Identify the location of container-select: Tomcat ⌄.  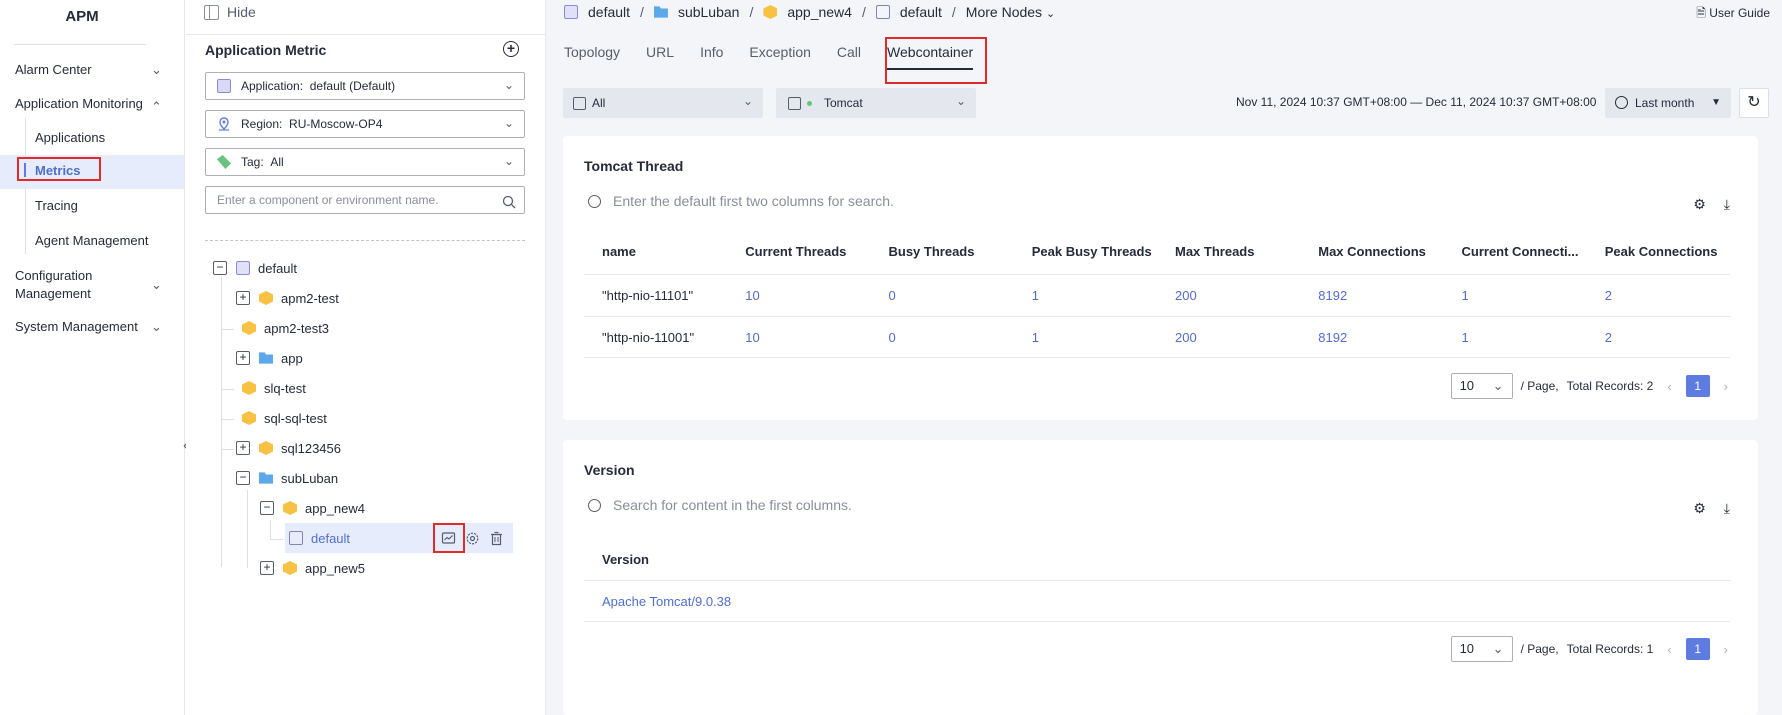
(876, 103).